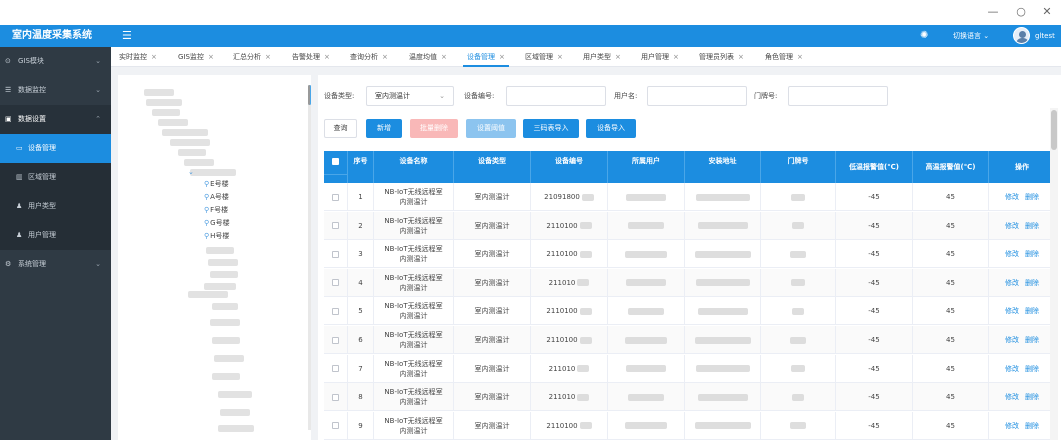 The height and width of the screenshot is (440, 1061). I want to click on device-type-select: 室内测温计 ⌄, so click(410, 96).